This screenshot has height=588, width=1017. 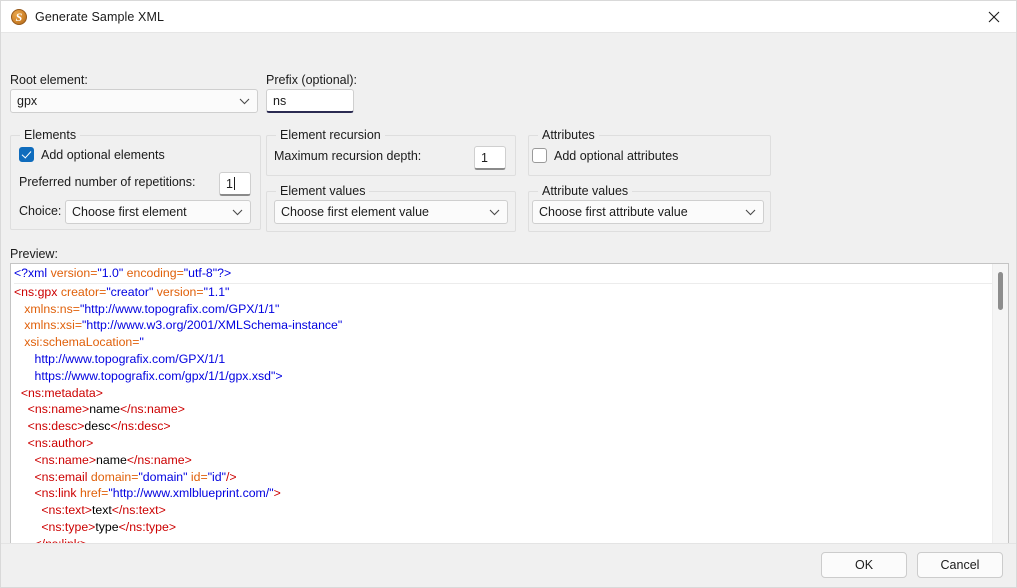 I want to click on prefix-label: Prefix (optional):, so click(x=312, y=80).